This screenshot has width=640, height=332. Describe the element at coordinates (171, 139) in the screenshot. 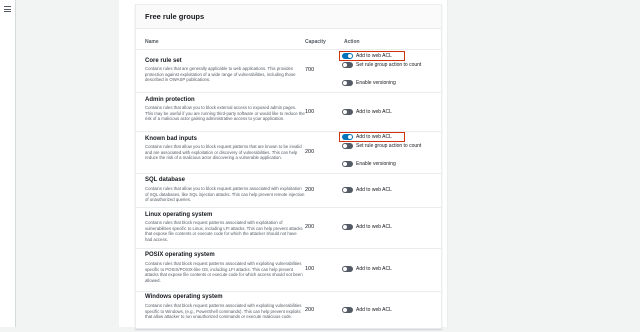

I see `rule-name: Known bad inputs` at that location.